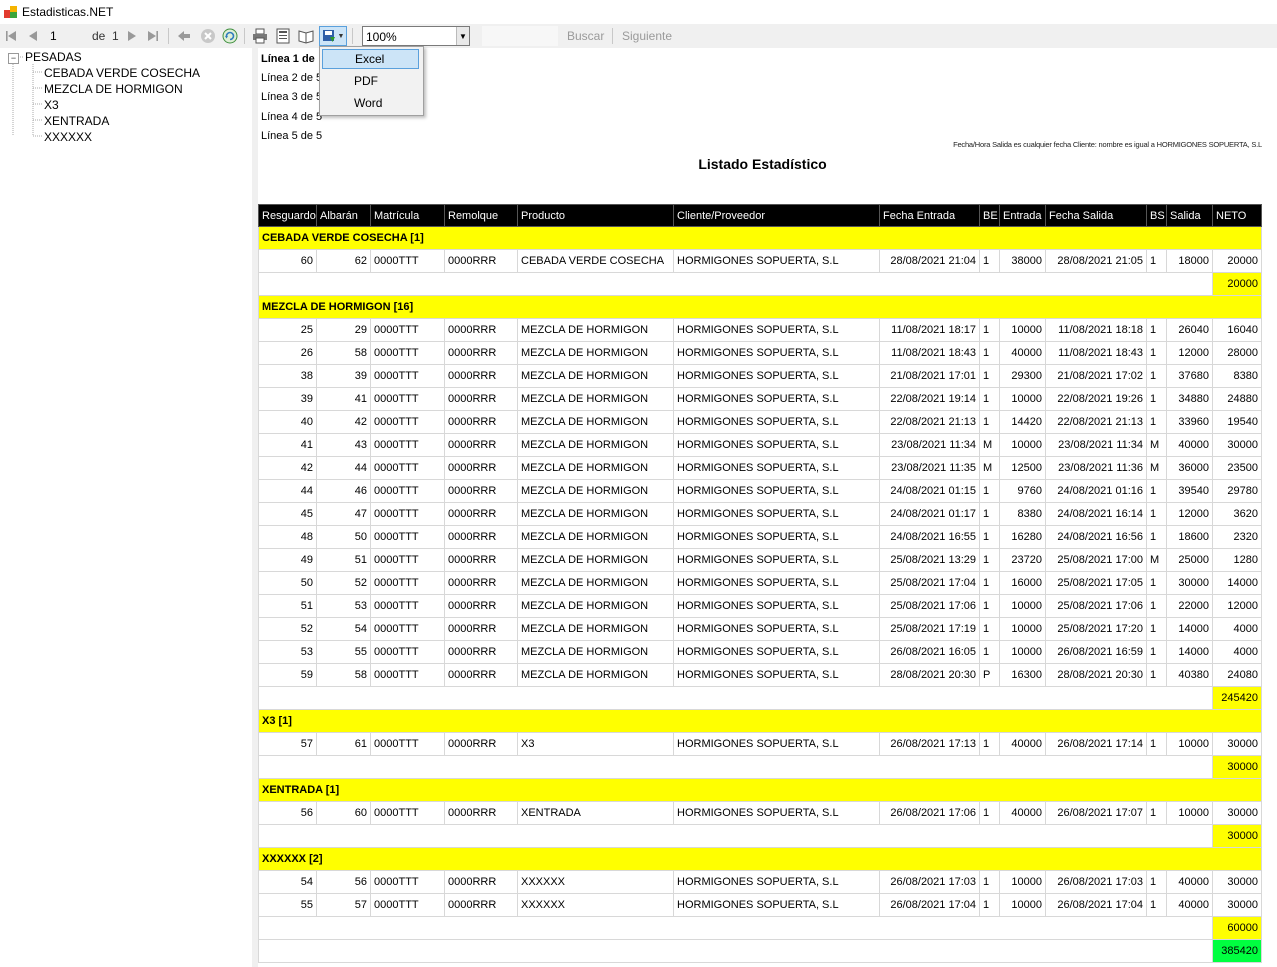 The width and height of the screenshot is (1277, 967). Describe the element at coordinates (416, 36) in the screenshot. I see `zoom-select: 100% ▼` at that location.